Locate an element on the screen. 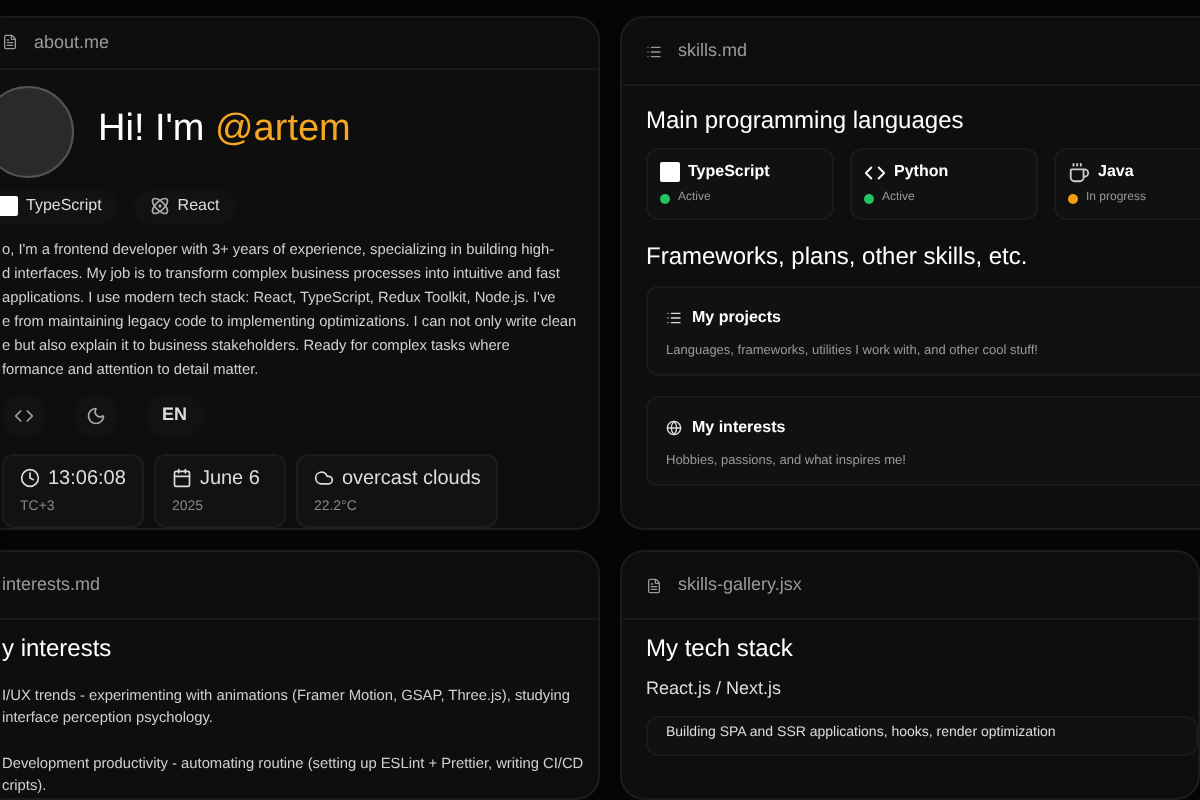  language-name: TypeScript is located at coordinates (729, 172).